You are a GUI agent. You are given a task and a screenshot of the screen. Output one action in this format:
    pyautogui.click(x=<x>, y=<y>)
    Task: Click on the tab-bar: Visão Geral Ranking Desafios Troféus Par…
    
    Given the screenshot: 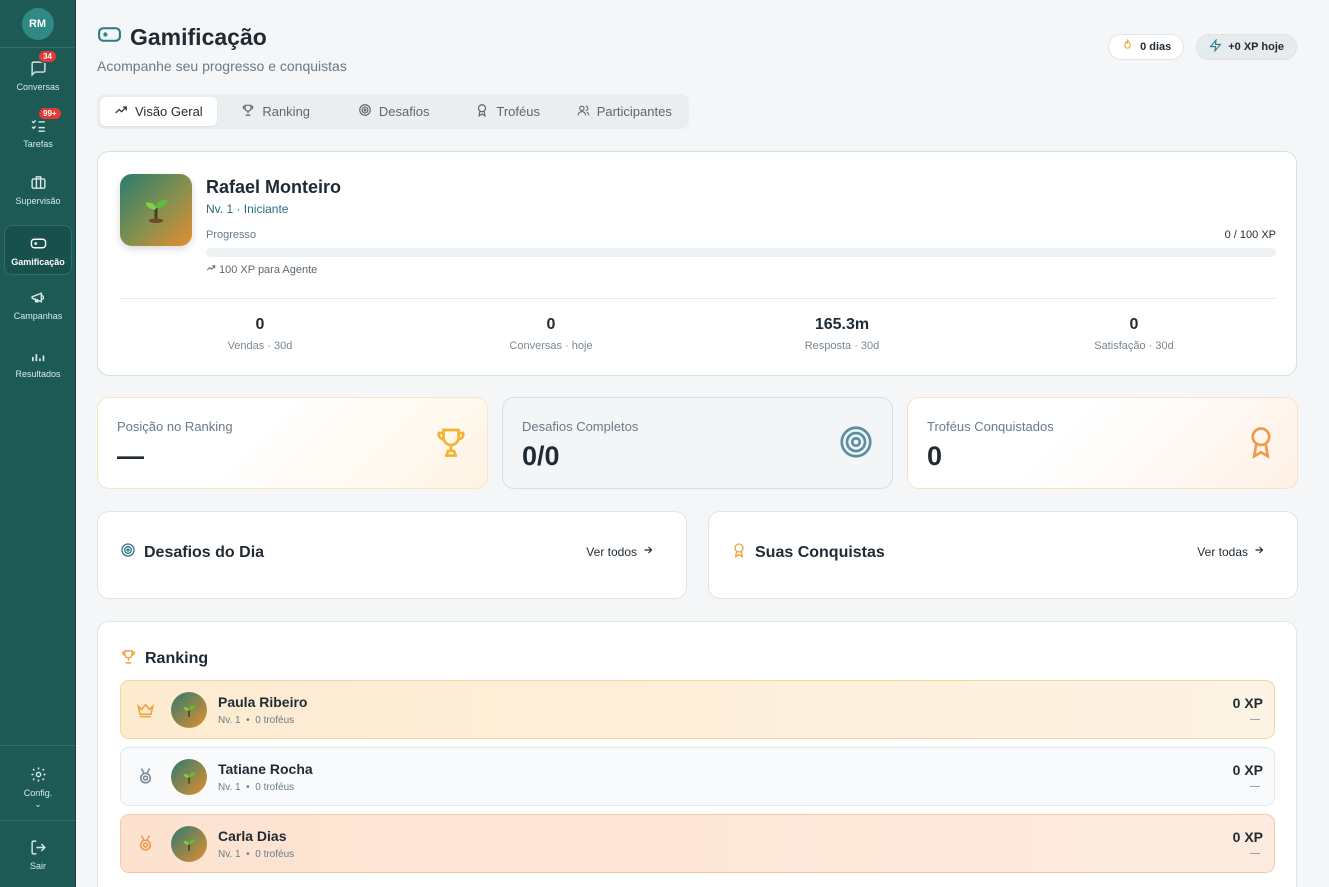 What is the action you would take?
    pyautogui.click(x=393, y=111)
    